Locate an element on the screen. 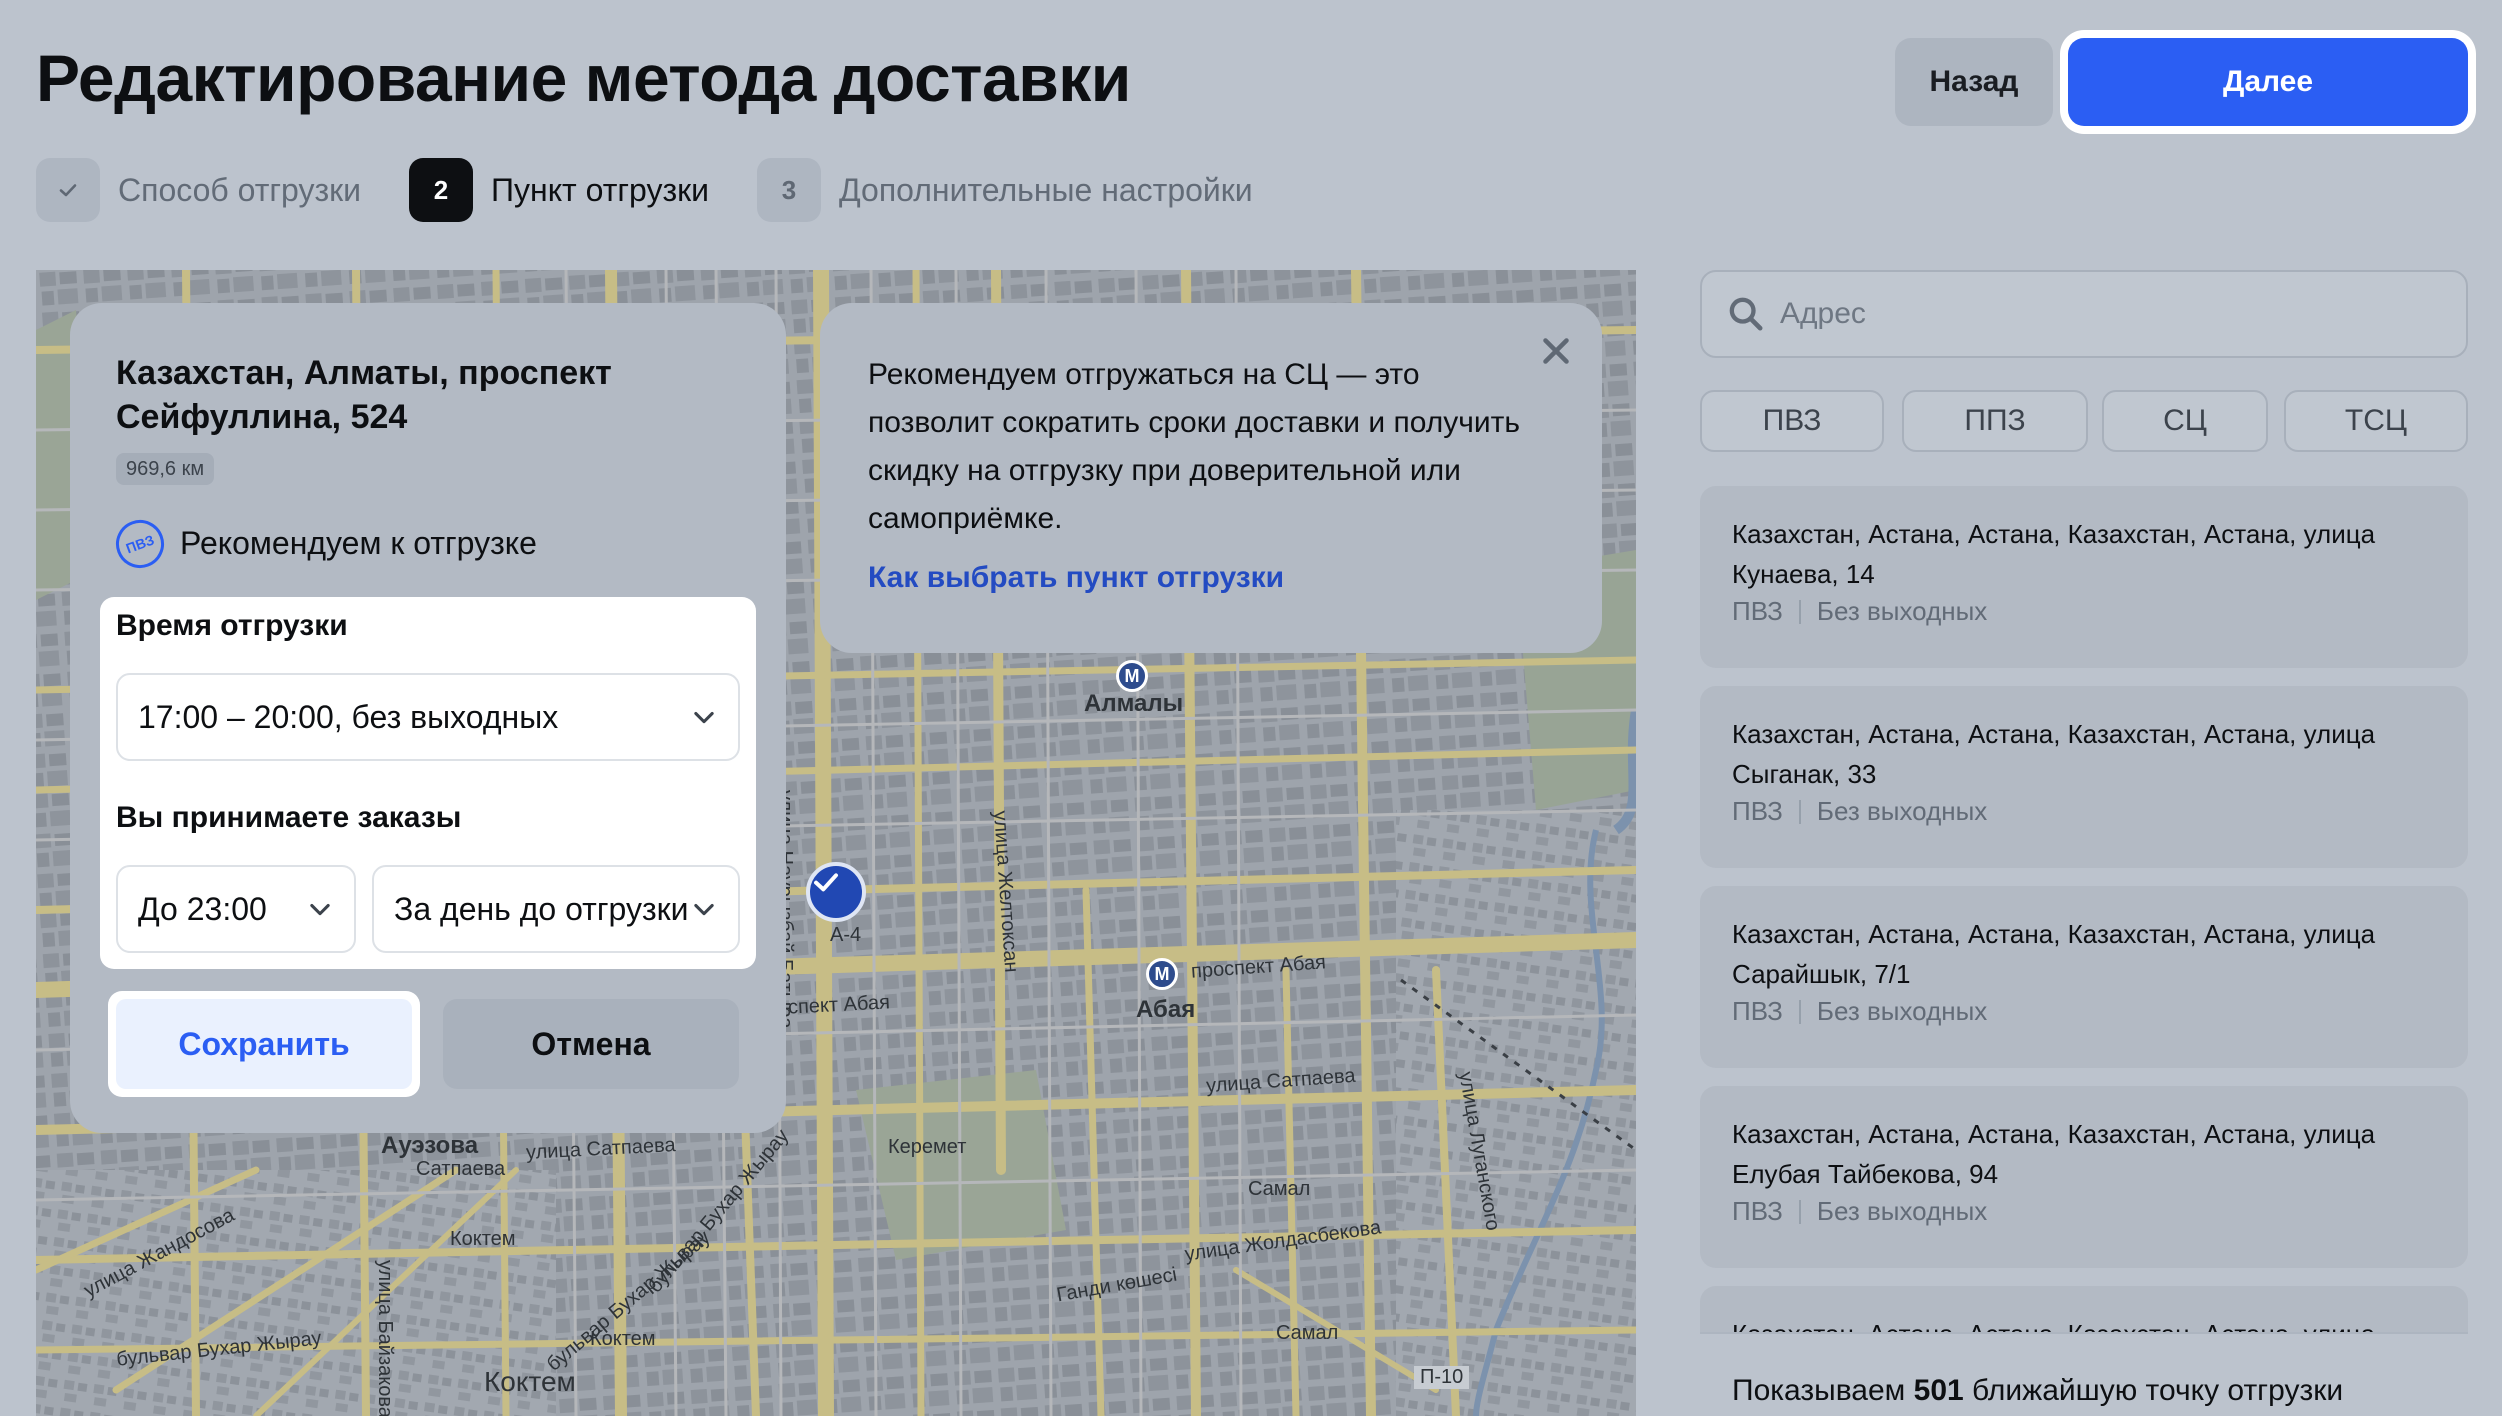 The image size is (2502, 1416). save-button-focus-ring: Сохранить is located at coordinates (264, 1044).